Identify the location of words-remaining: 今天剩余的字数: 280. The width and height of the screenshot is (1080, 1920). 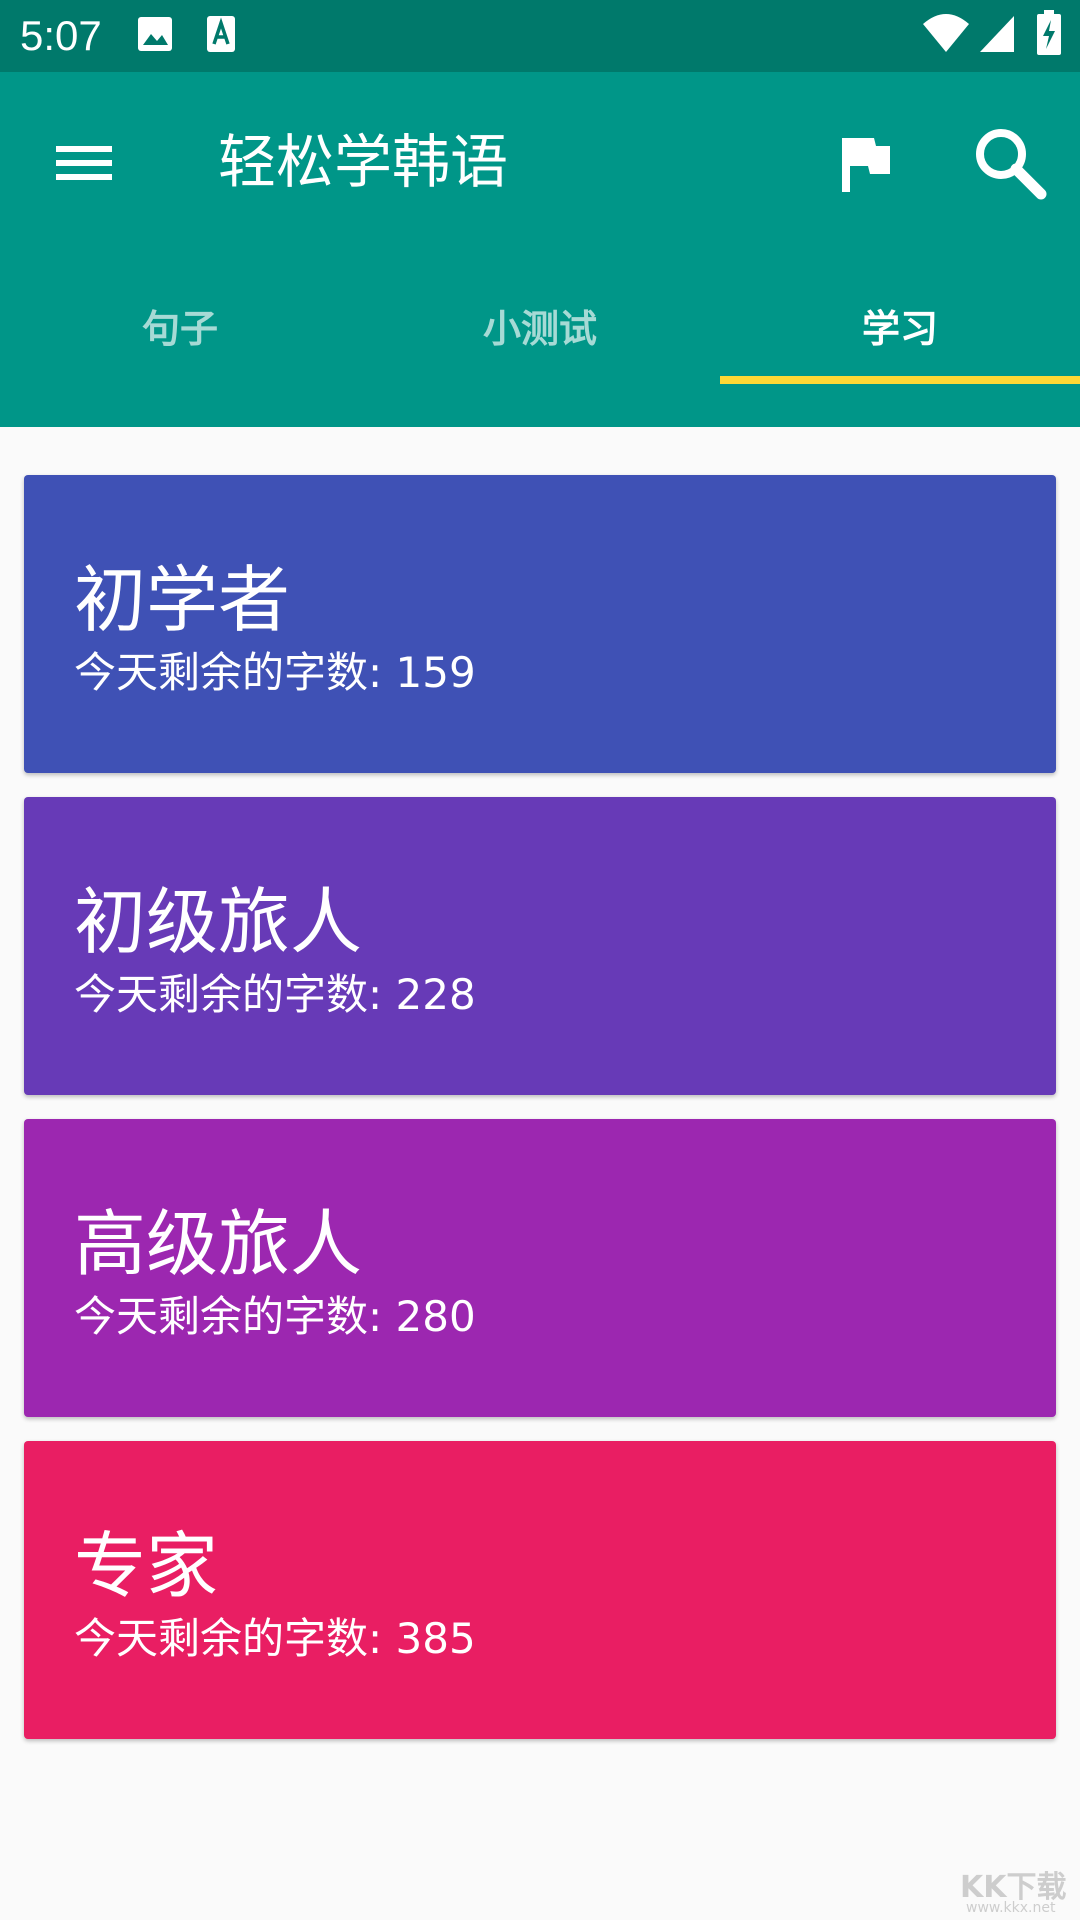
(275, 1316).